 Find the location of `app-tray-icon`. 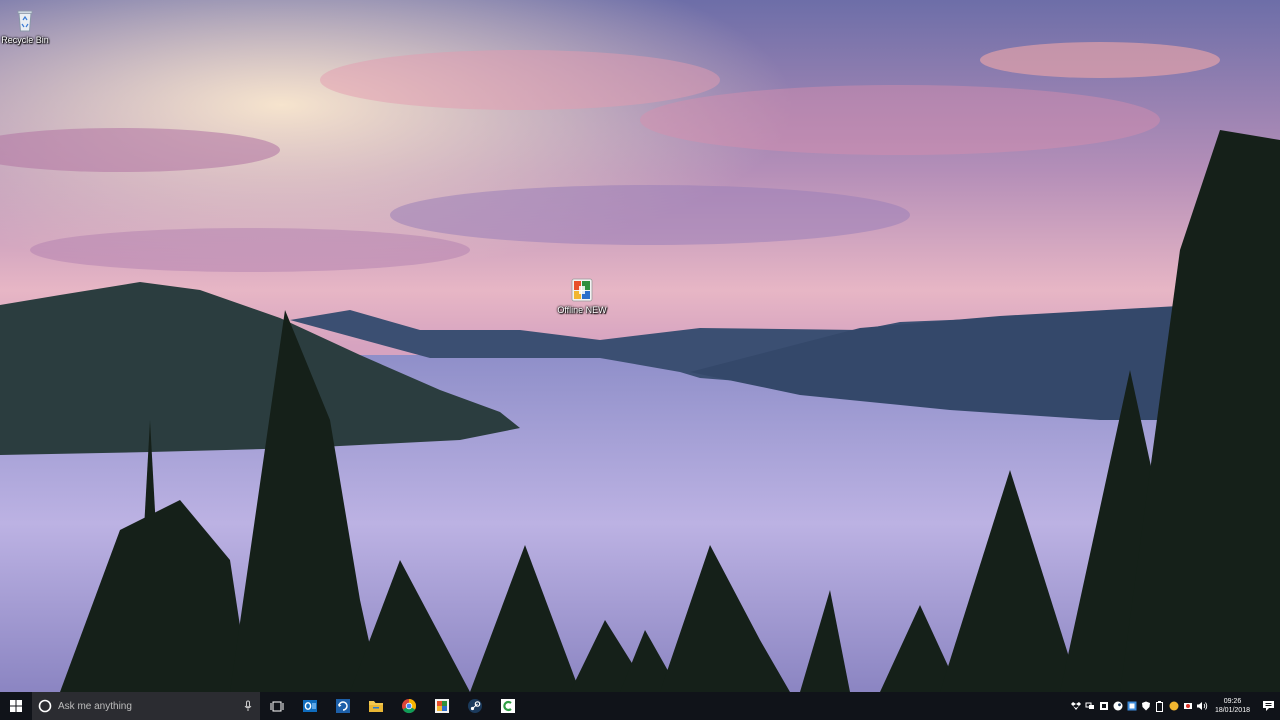

app-tray-icon is located at coordinates (1103, 706).